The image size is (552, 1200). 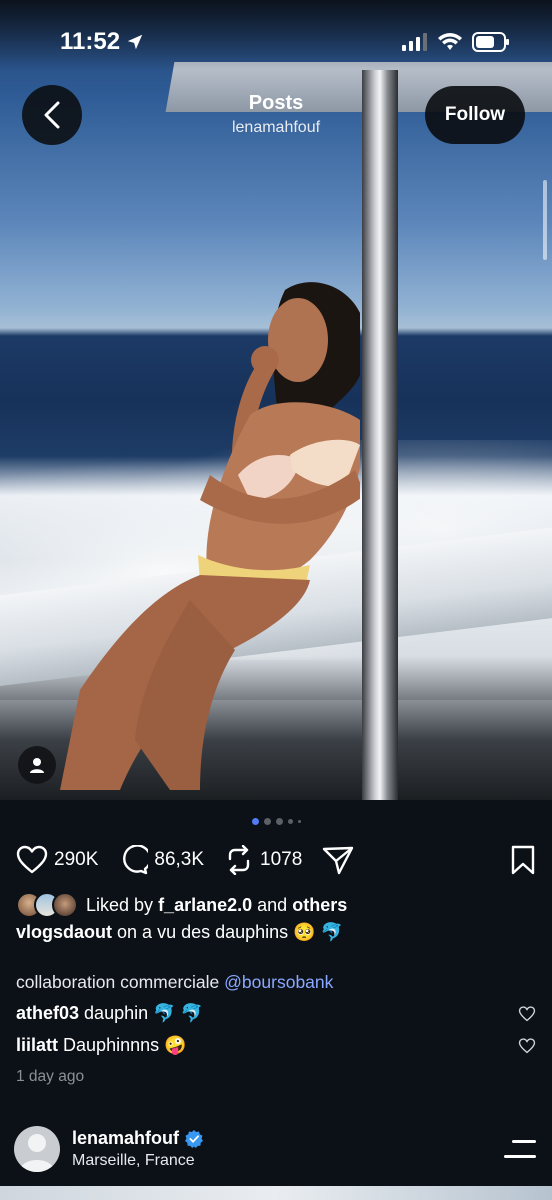 What do you see at coordinates (37, 1153) in the screenshot?
I see `default-avatar-icon` at bounding box center [37, 1153].